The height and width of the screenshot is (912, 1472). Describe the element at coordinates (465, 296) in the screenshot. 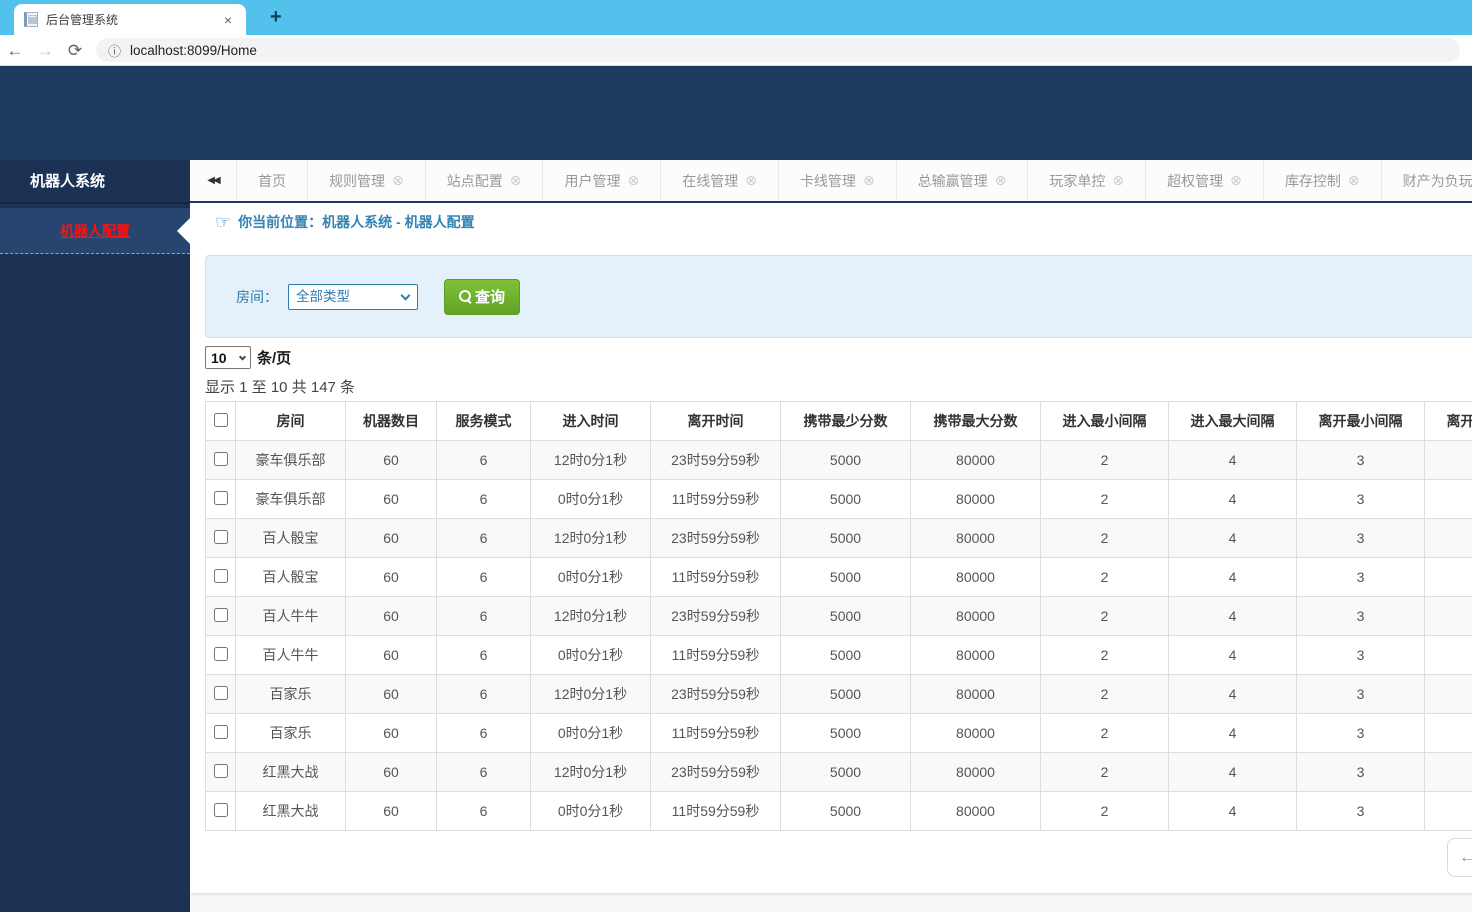

I see `search-icon` at that location.